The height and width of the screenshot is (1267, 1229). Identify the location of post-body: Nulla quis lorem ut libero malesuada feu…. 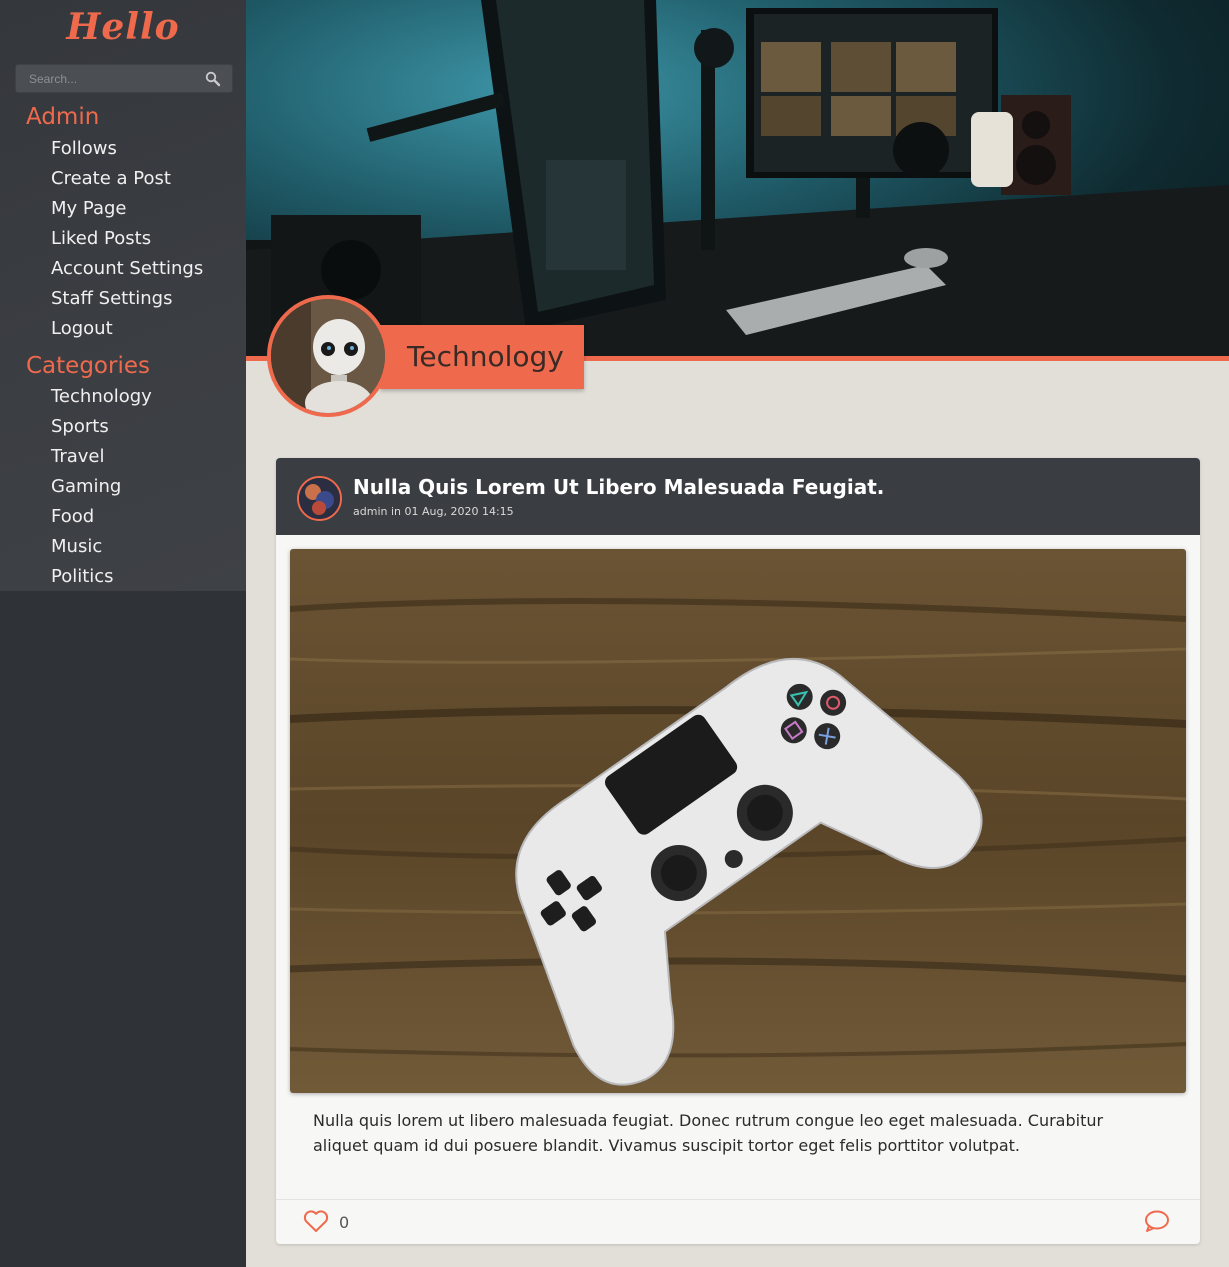
(708, 1133).